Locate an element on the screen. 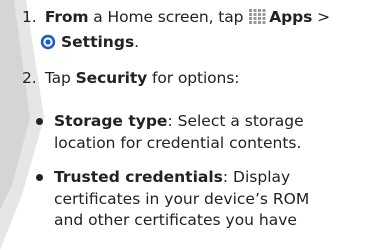  settings-gear-icon is located at coordinates (48, 41).